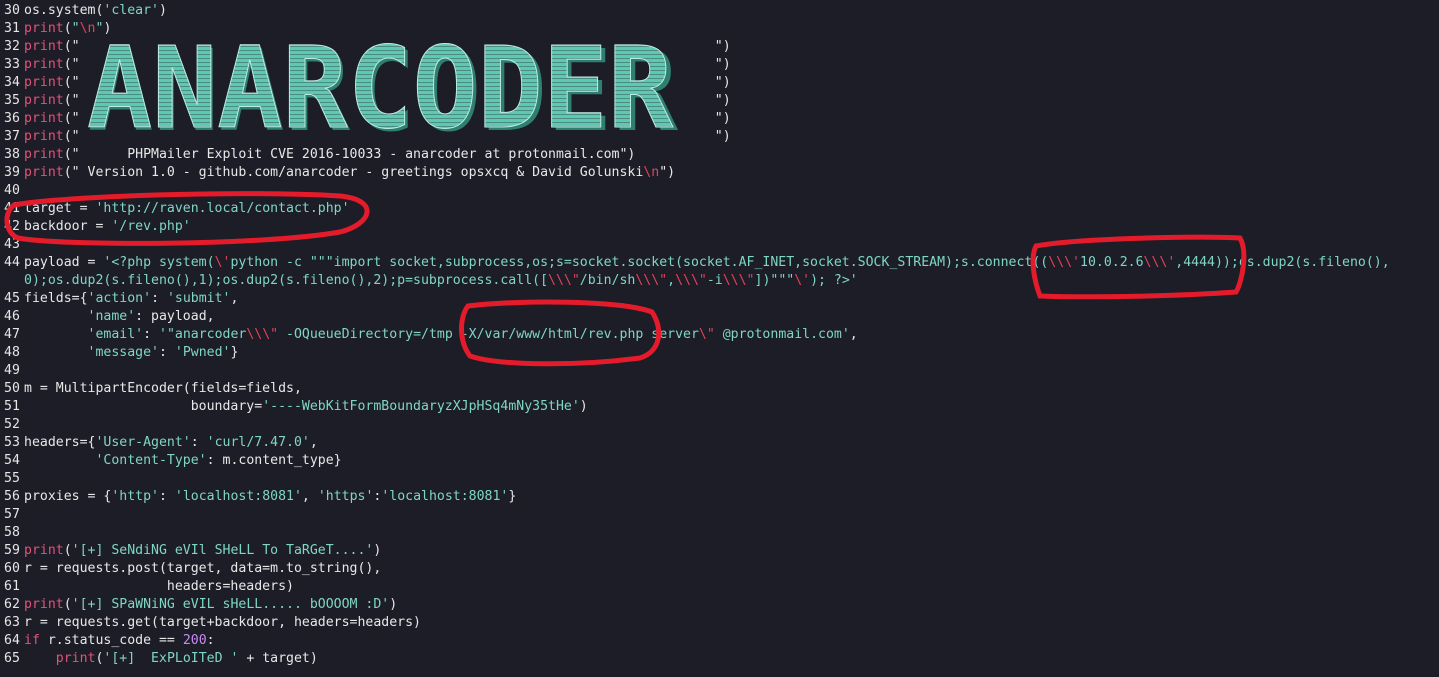  I want to click on code-token: 200, so click(194, 640).